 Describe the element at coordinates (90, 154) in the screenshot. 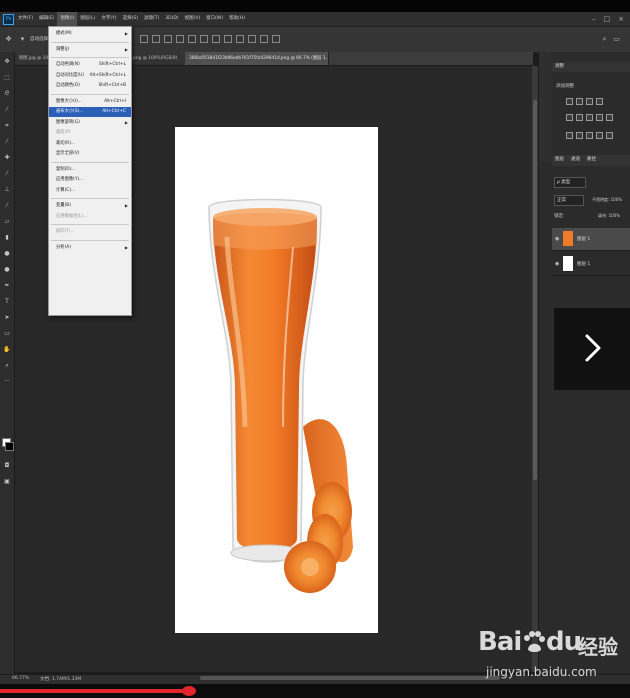

I see `image-menu-item: 显示全部(V)` at that location.